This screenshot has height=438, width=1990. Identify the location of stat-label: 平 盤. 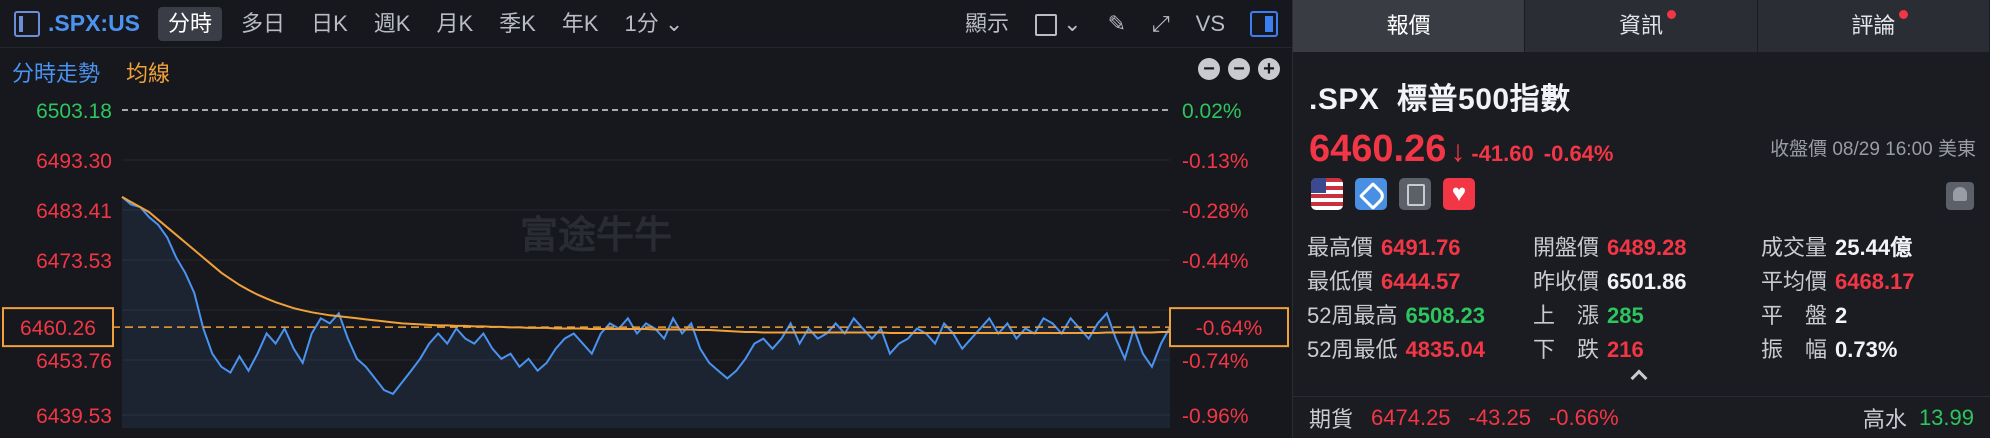
(1794, 315).